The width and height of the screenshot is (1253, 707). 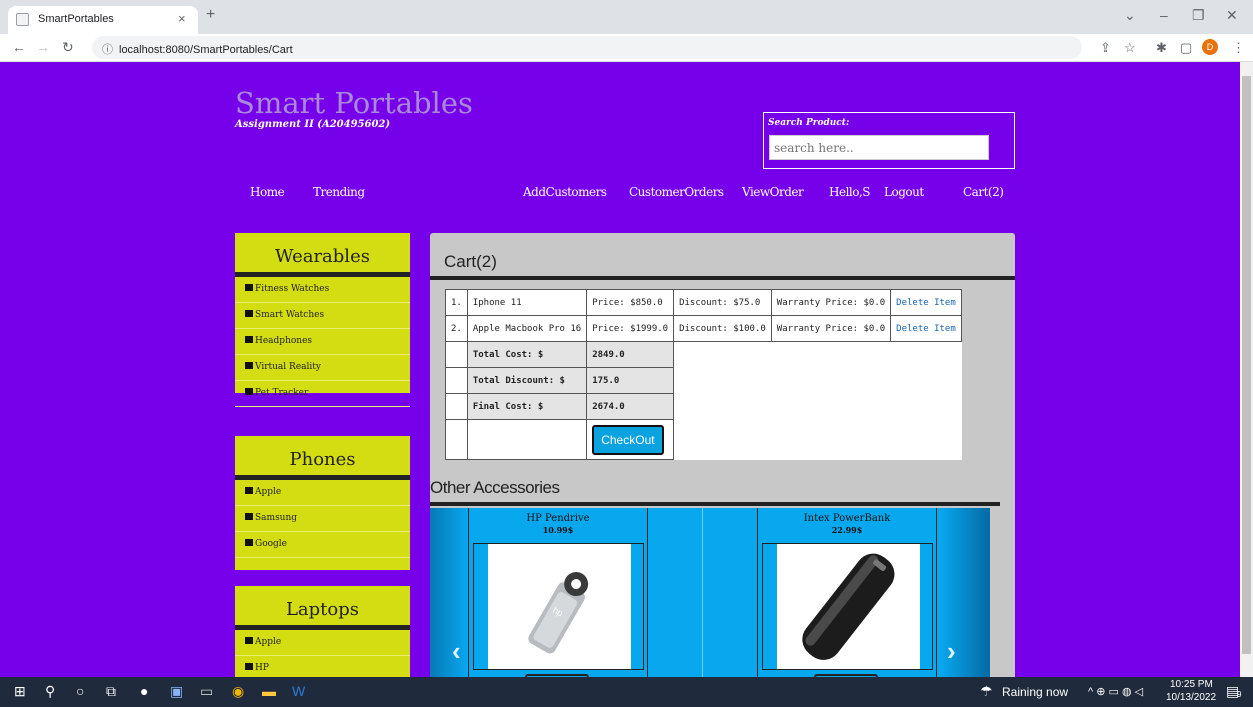 What do you see at coordinates (703, 406) in the screenshot?
I see `final-cost-row: Final Cost: $ 2674.0` at bounding box center [703, 406].